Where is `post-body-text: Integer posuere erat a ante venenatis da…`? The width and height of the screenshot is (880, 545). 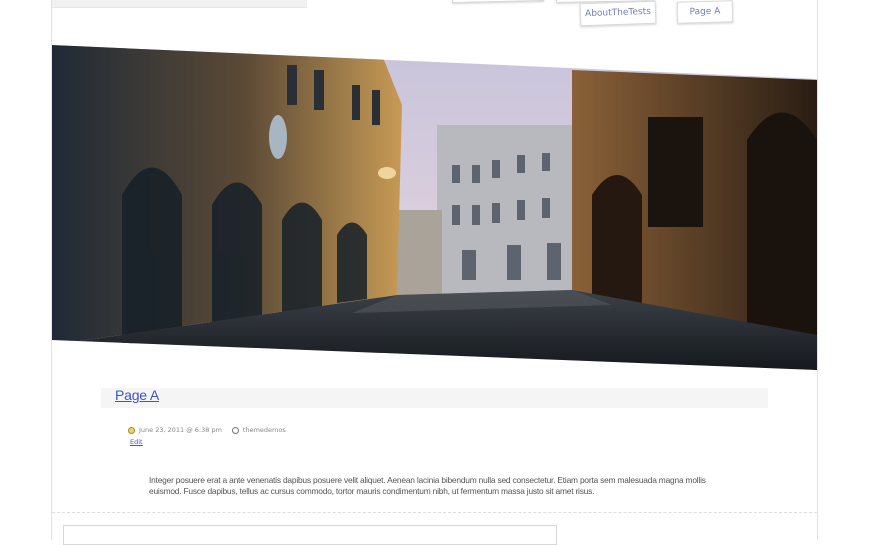
post-body-text: Integer posuere erat a ante venenatis da… is located at coordinates (427, 485).